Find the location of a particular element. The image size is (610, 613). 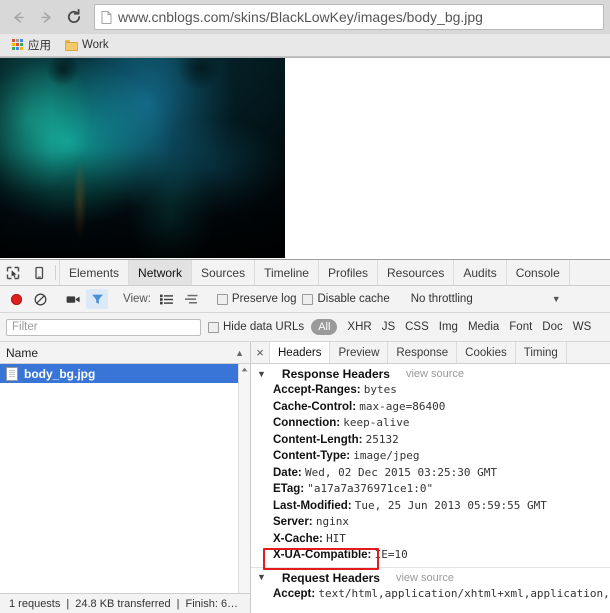

summary-transferred: 24.8 KB transferred is located at coordinates (123, 603).